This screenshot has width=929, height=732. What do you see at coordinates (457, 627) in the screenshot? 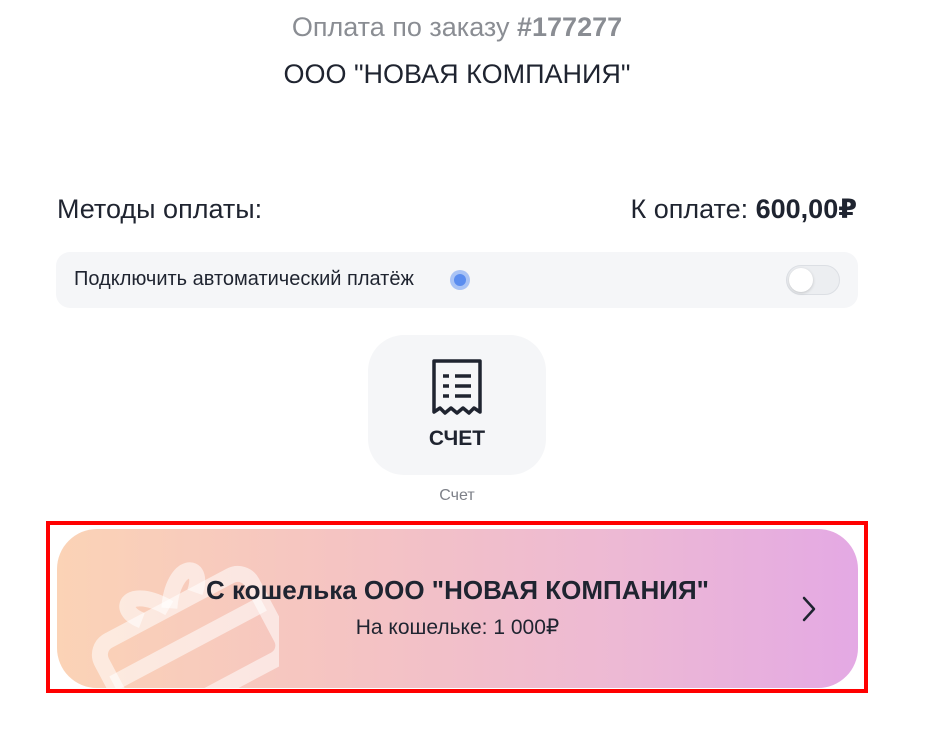
I see `wallet-balance: На кошельке: 1 000₽` at bounding box center [457, 627].